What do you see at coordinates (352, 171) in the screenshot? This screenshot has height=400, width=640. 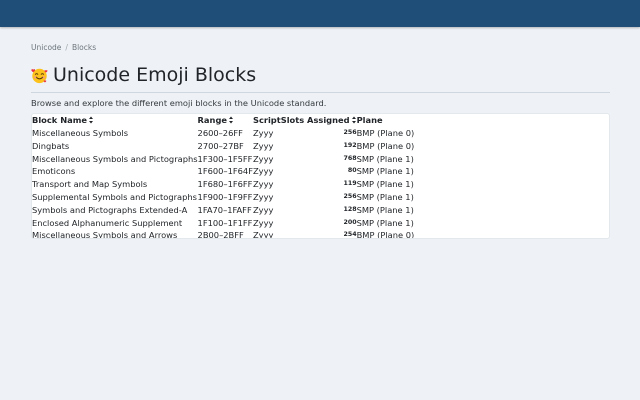 I see `cell-slots-assigned: 80` at bounding box center [352, 171].